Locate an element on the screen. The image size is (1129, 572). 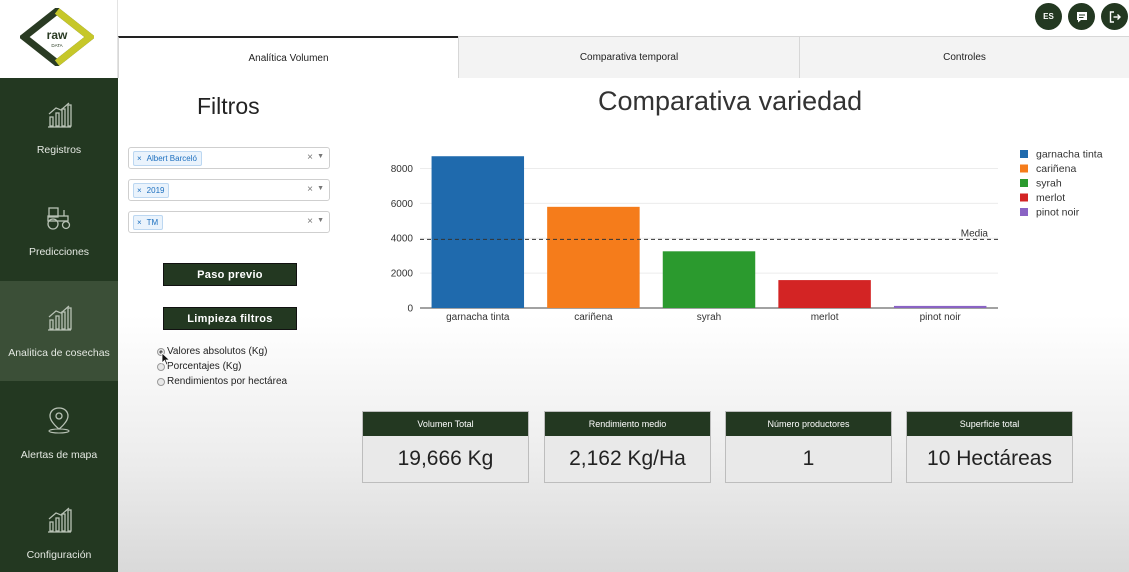
svg-text: raw is located at coordinates (57, 35).